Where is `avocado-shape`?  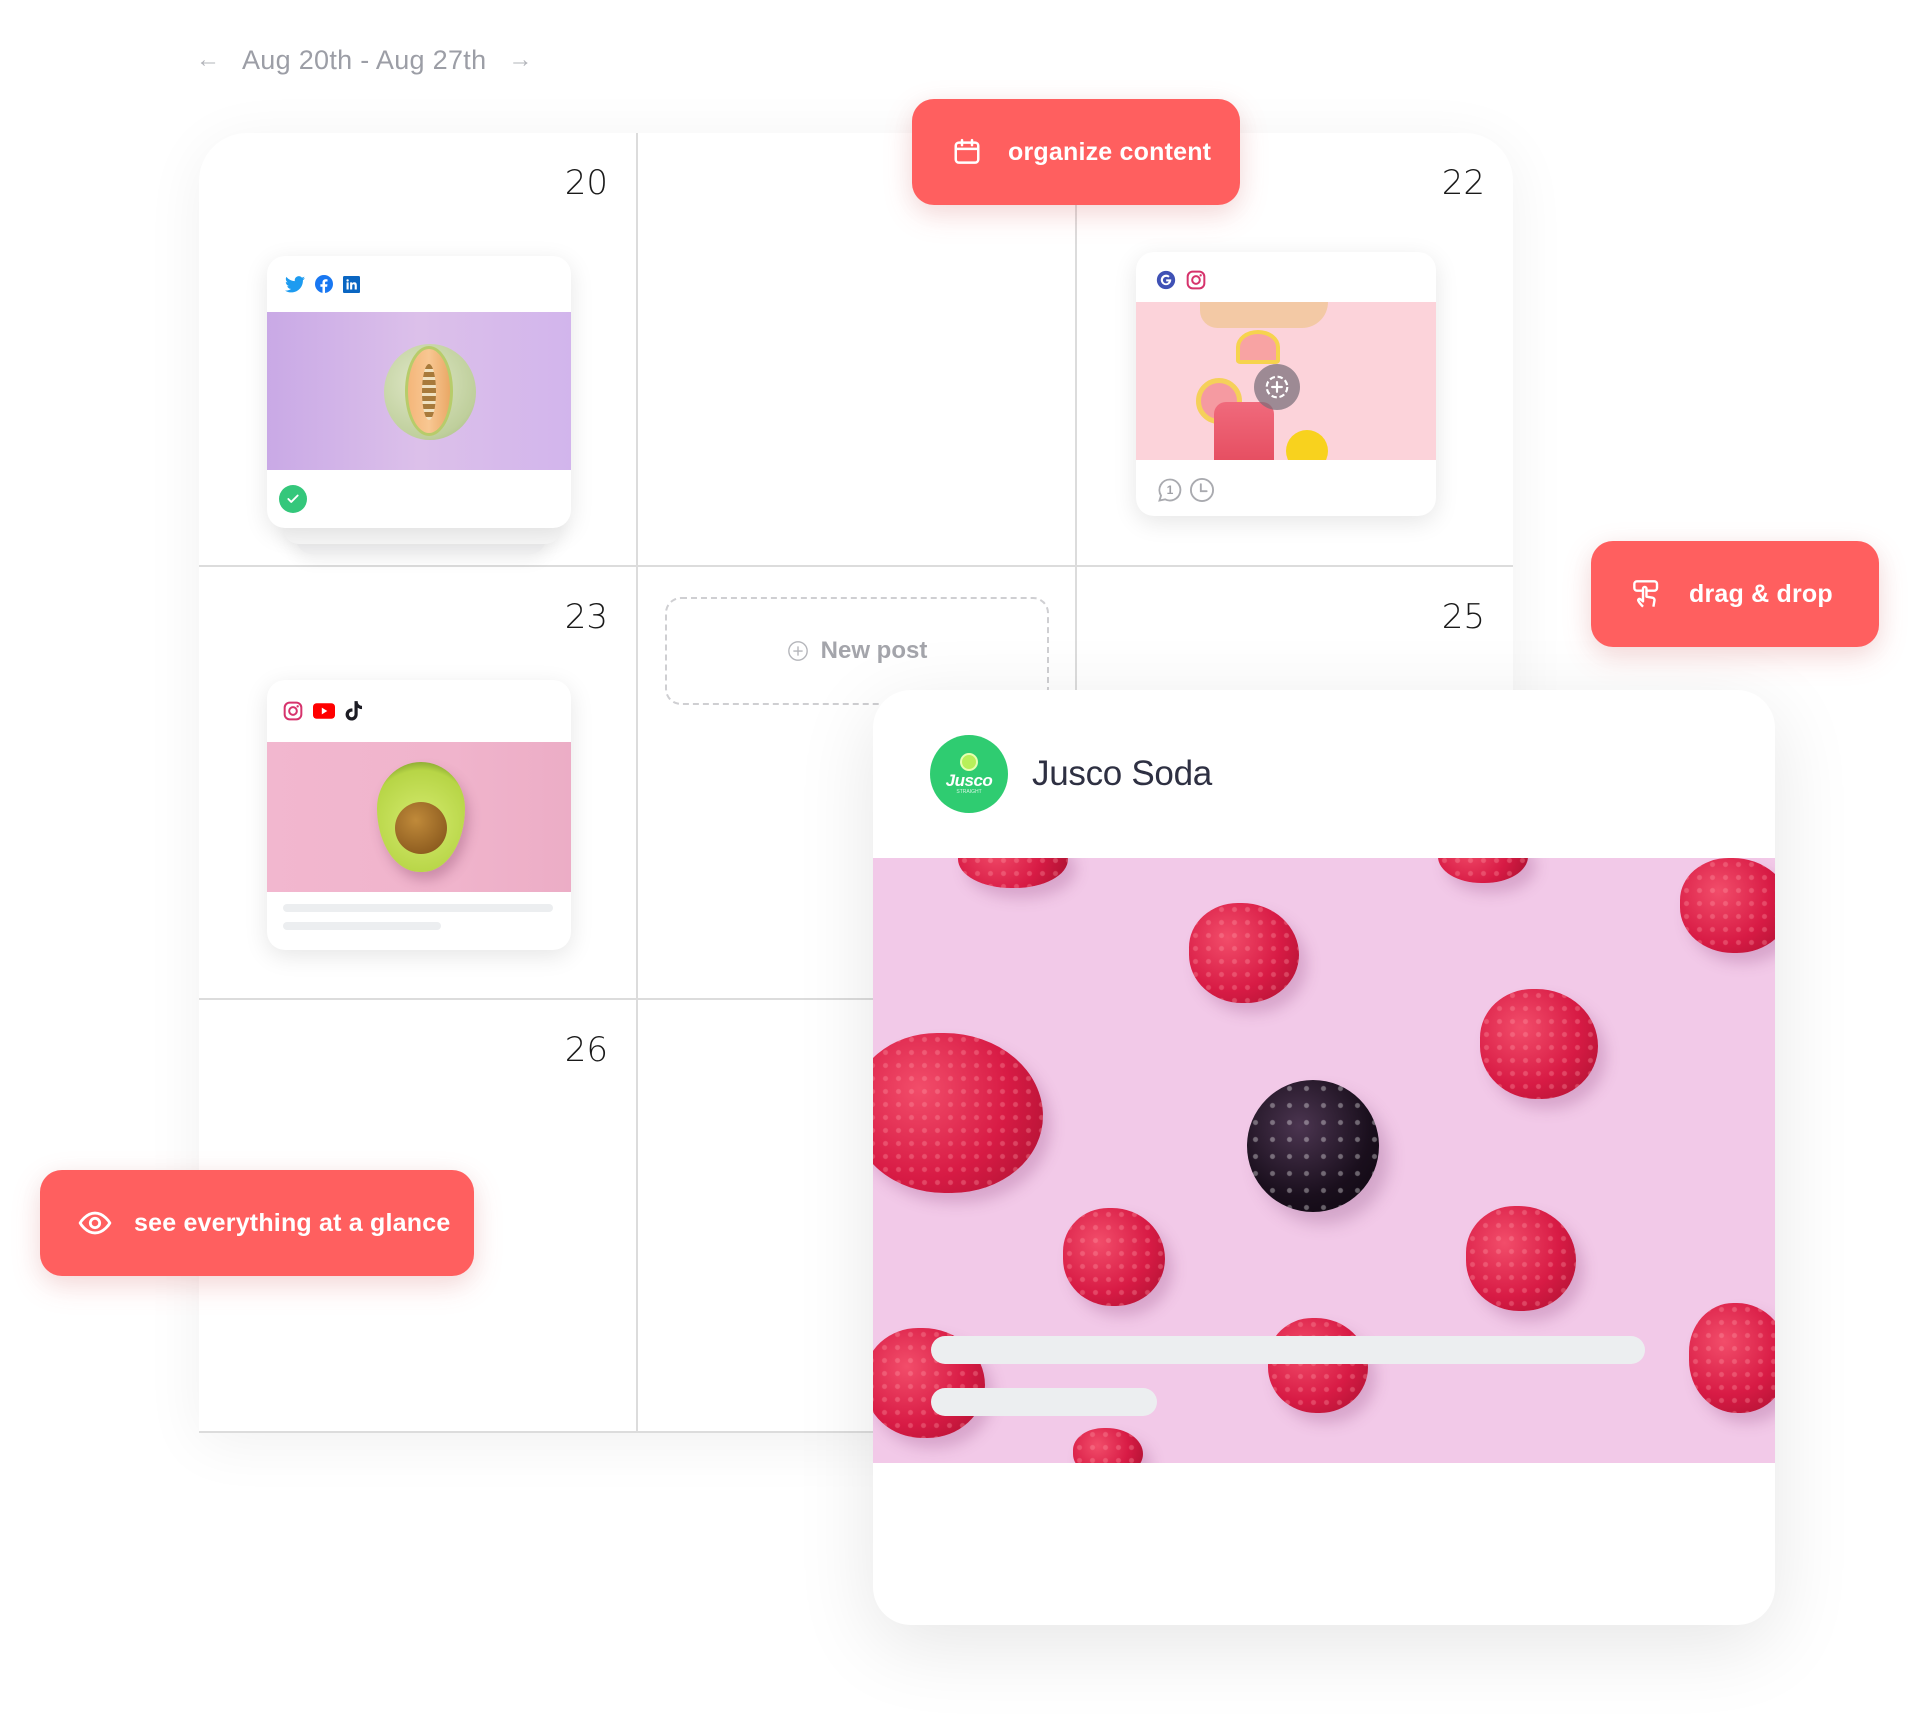 avocado-shape is located at coordinates (421, 817).